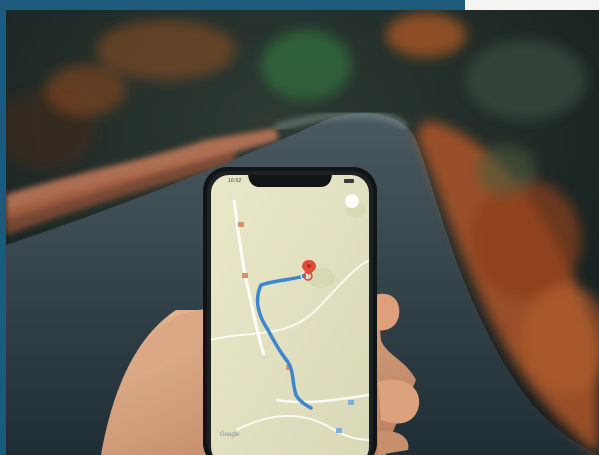  Describe the element at coordinates (532, 5) in the screenshot. I see `top-right-panel` at that location.